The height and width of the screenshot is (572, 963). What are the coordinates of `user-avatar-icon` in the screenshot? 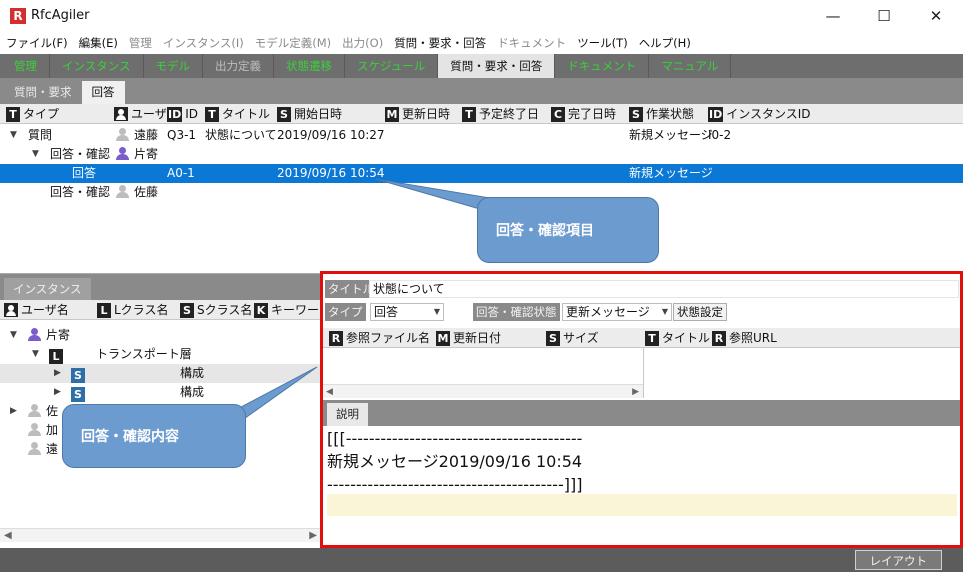 It's located at (34, 448).